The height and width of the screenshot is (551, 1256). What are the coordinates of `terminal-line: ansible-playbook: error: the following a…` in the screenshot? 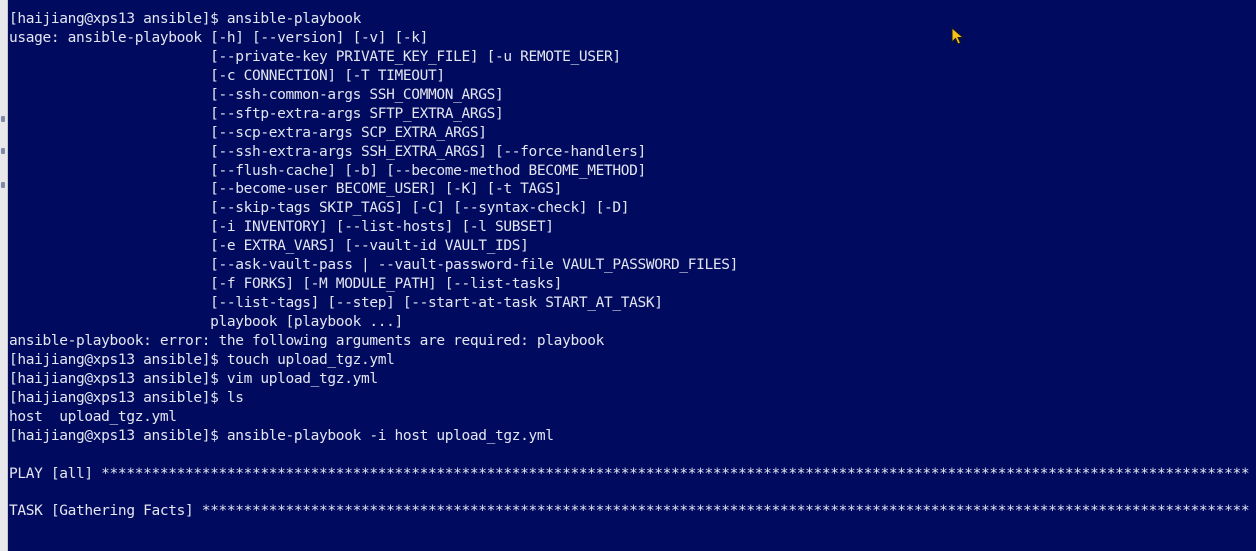 It's located at (306, 340).